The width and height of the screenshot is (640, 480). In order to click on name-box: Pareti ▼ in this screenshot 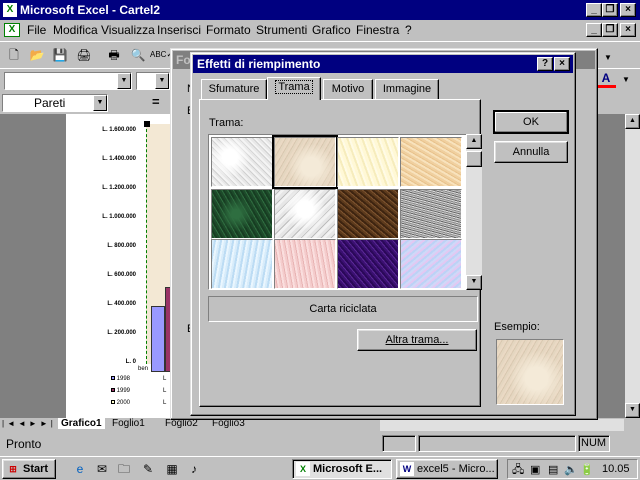, I will do `click(55, 103)`.